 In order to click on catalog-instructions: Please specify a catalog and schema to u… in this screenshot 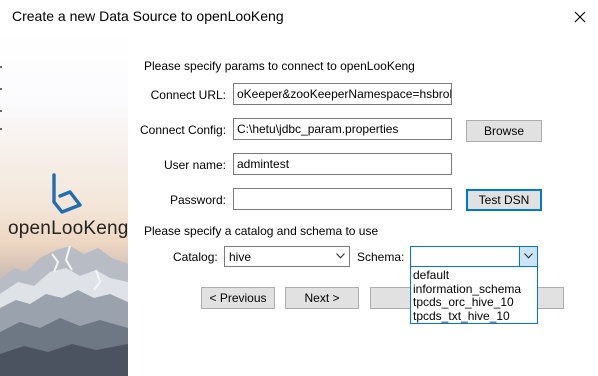, I will do `click(261, 231)`.